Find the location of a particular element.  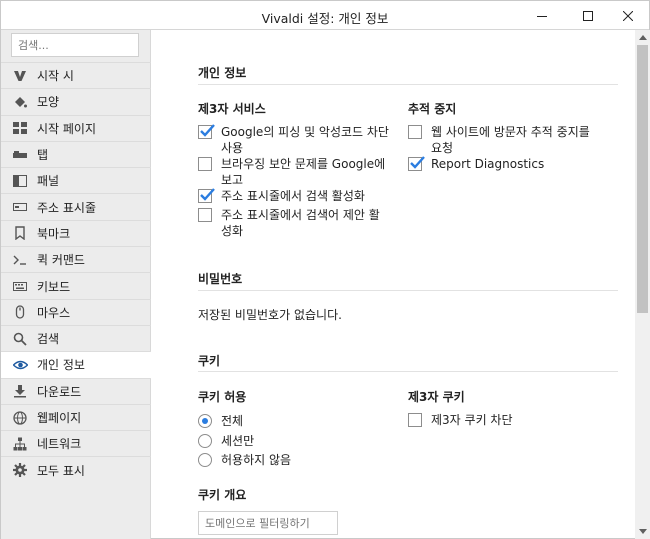

sidebar-item-quick-commands: 퀵 커맨드 is located at coordinates (76, 259).